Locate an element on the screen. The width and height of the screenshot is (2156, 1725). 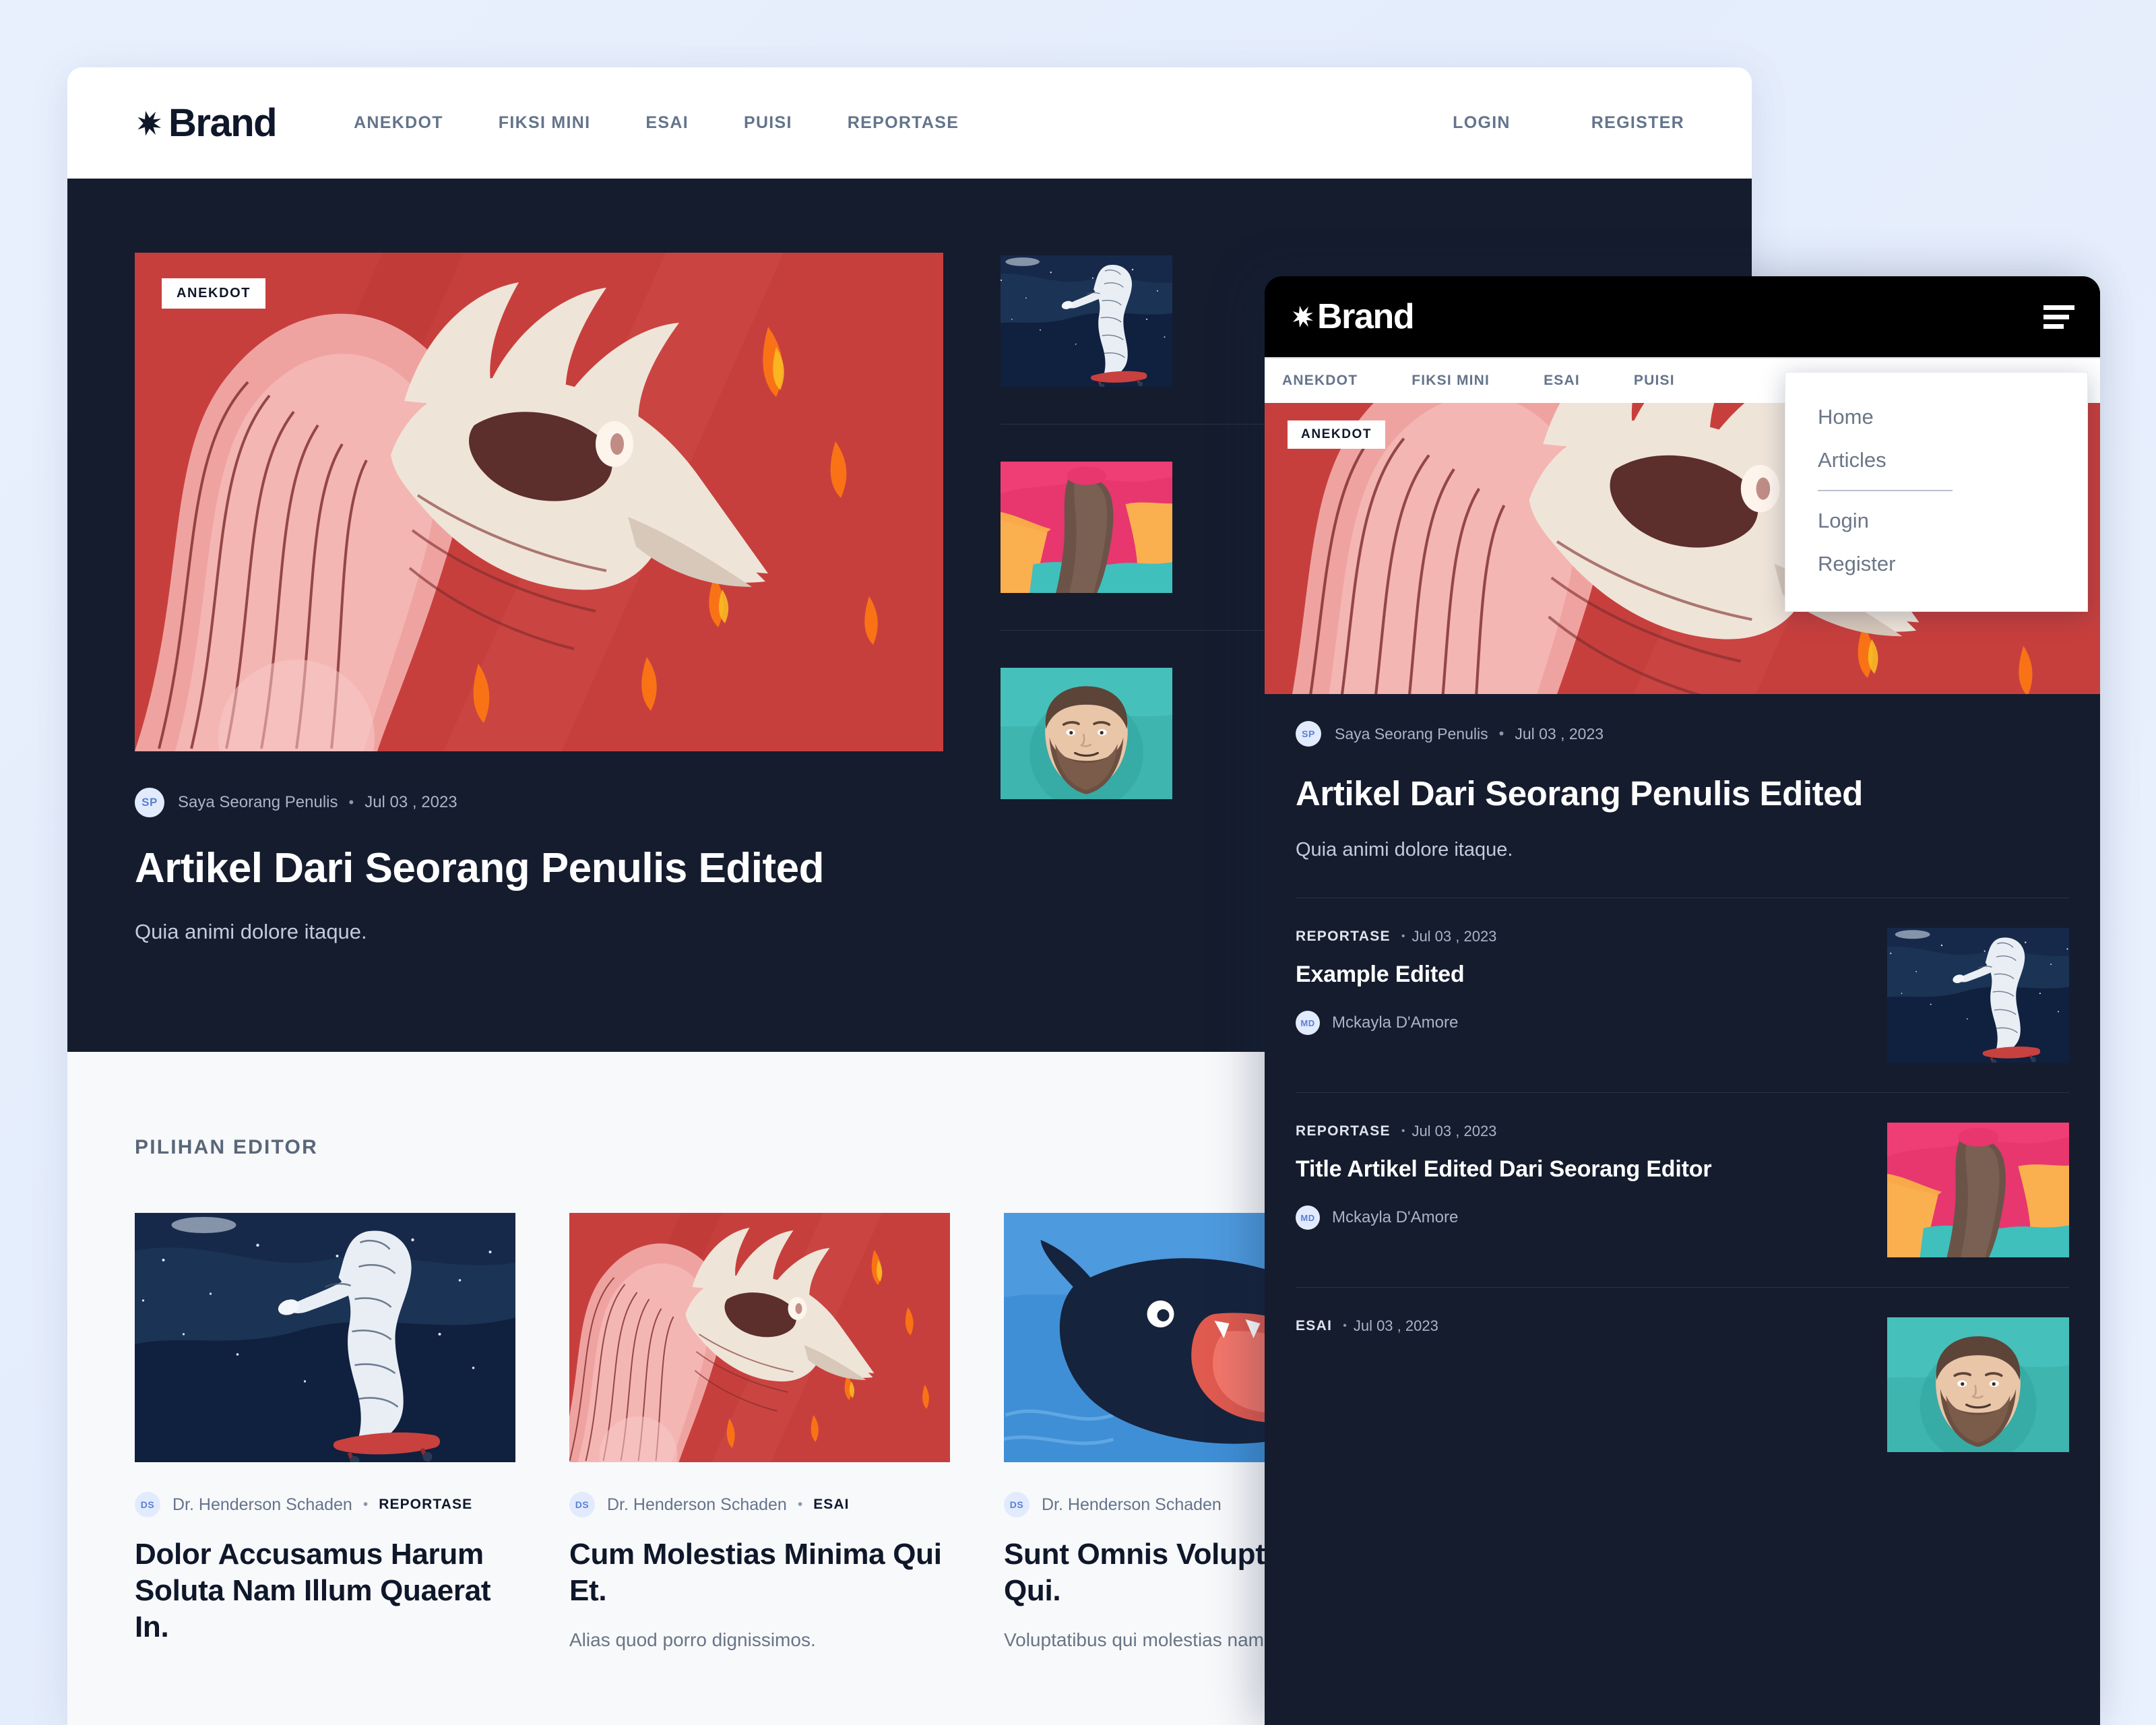
list-item-title: Example Edited is located at coordinates (1581, 975).